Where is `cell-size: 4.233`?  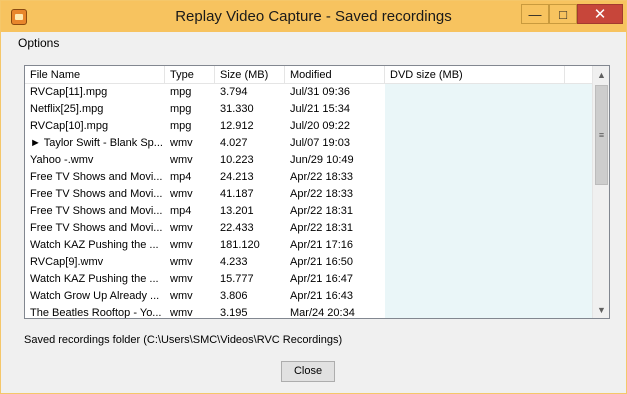
cell-size: 4.233 is located at coordinates (234, 262).